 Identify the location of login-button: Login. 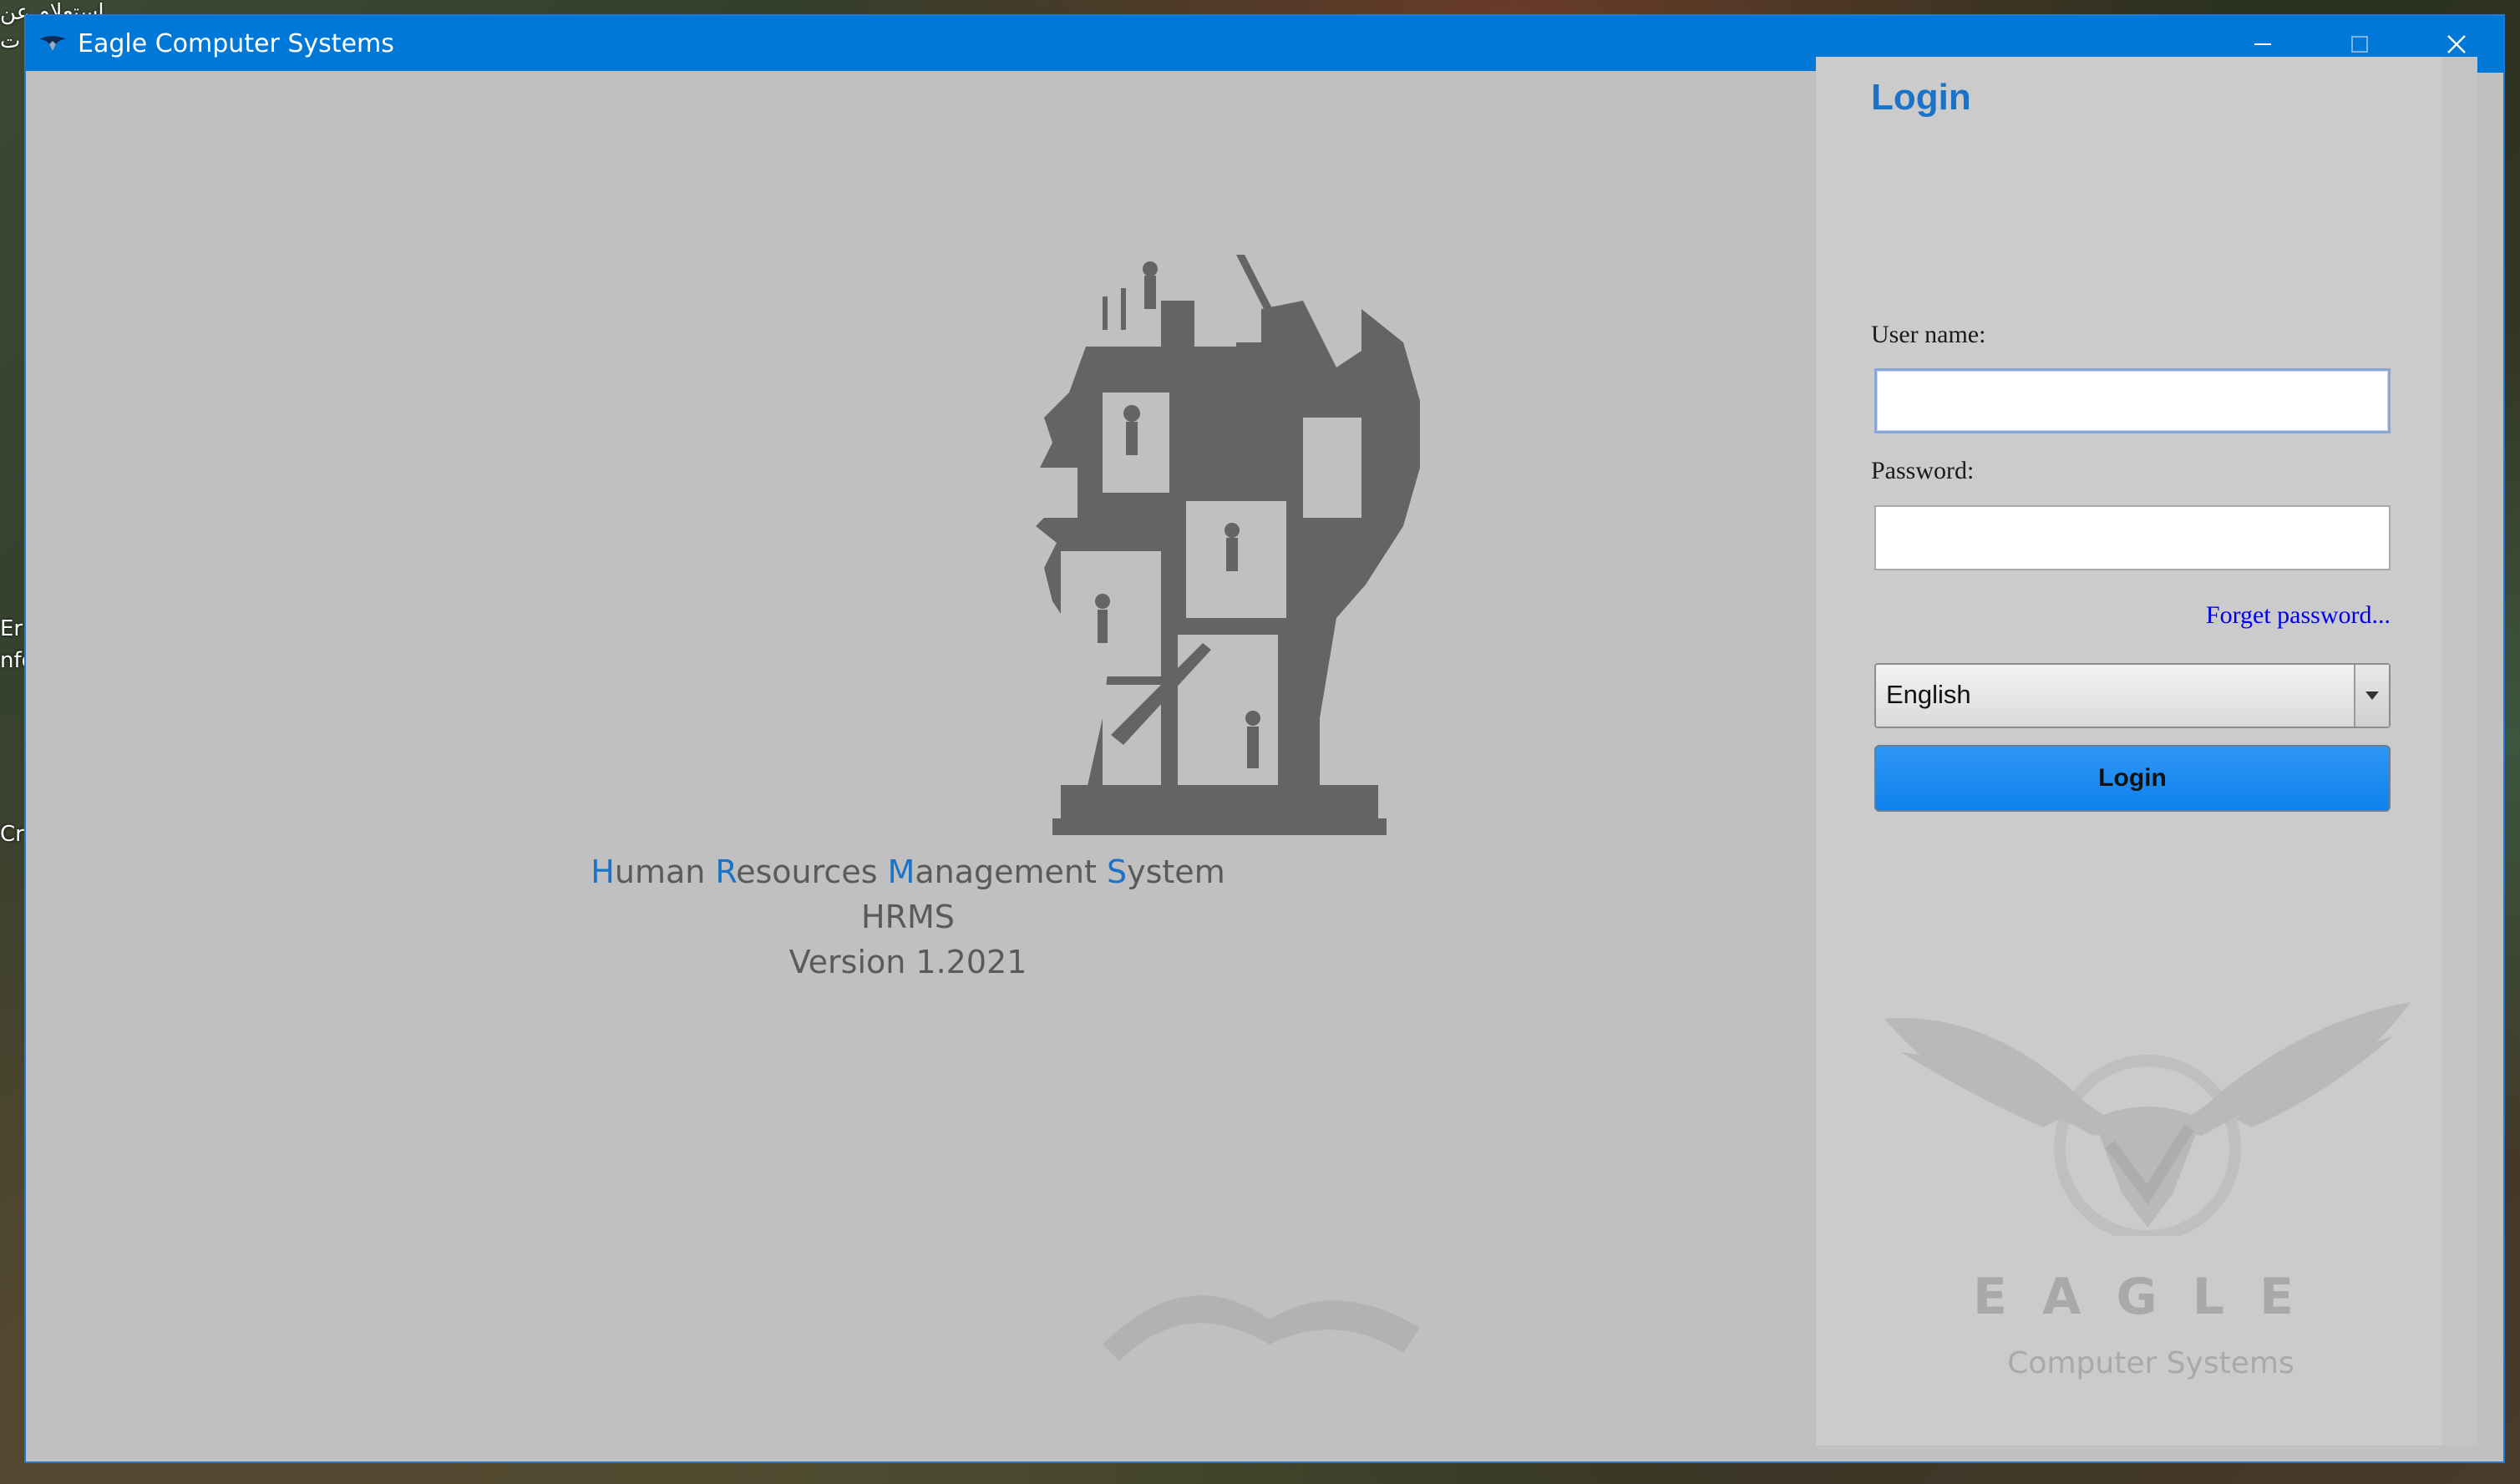
(2132, 778).